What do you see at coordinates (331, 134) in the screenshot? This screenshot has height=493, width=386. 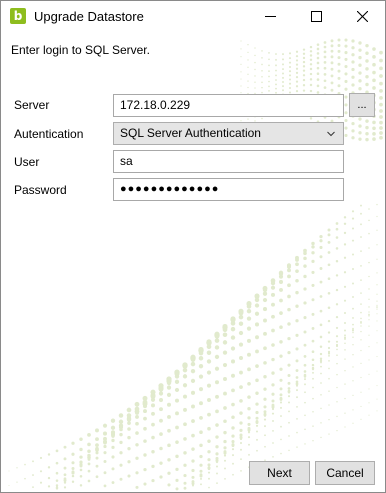 I see `chevron-down-icon` at bounding box center [331, 134].